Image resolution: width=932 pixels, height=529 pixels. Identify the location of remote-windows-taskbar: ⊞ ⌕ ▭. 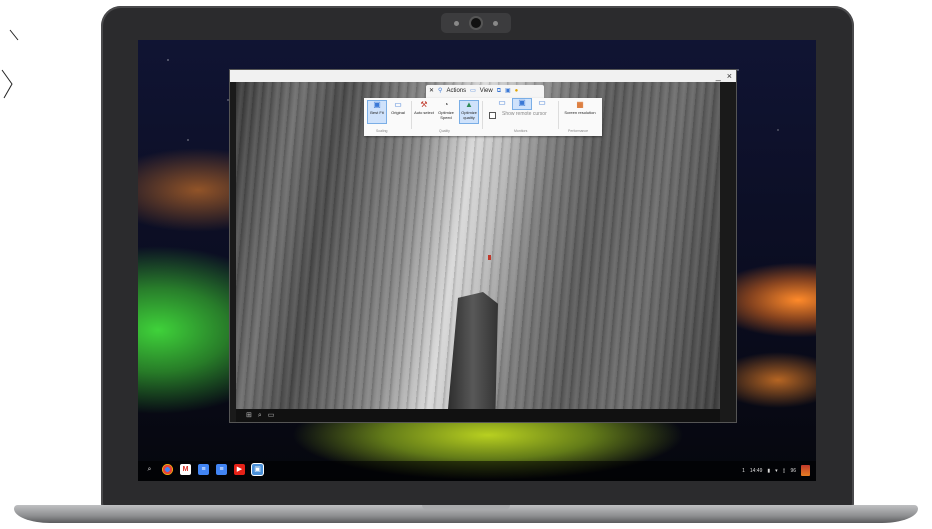
(478, 415).